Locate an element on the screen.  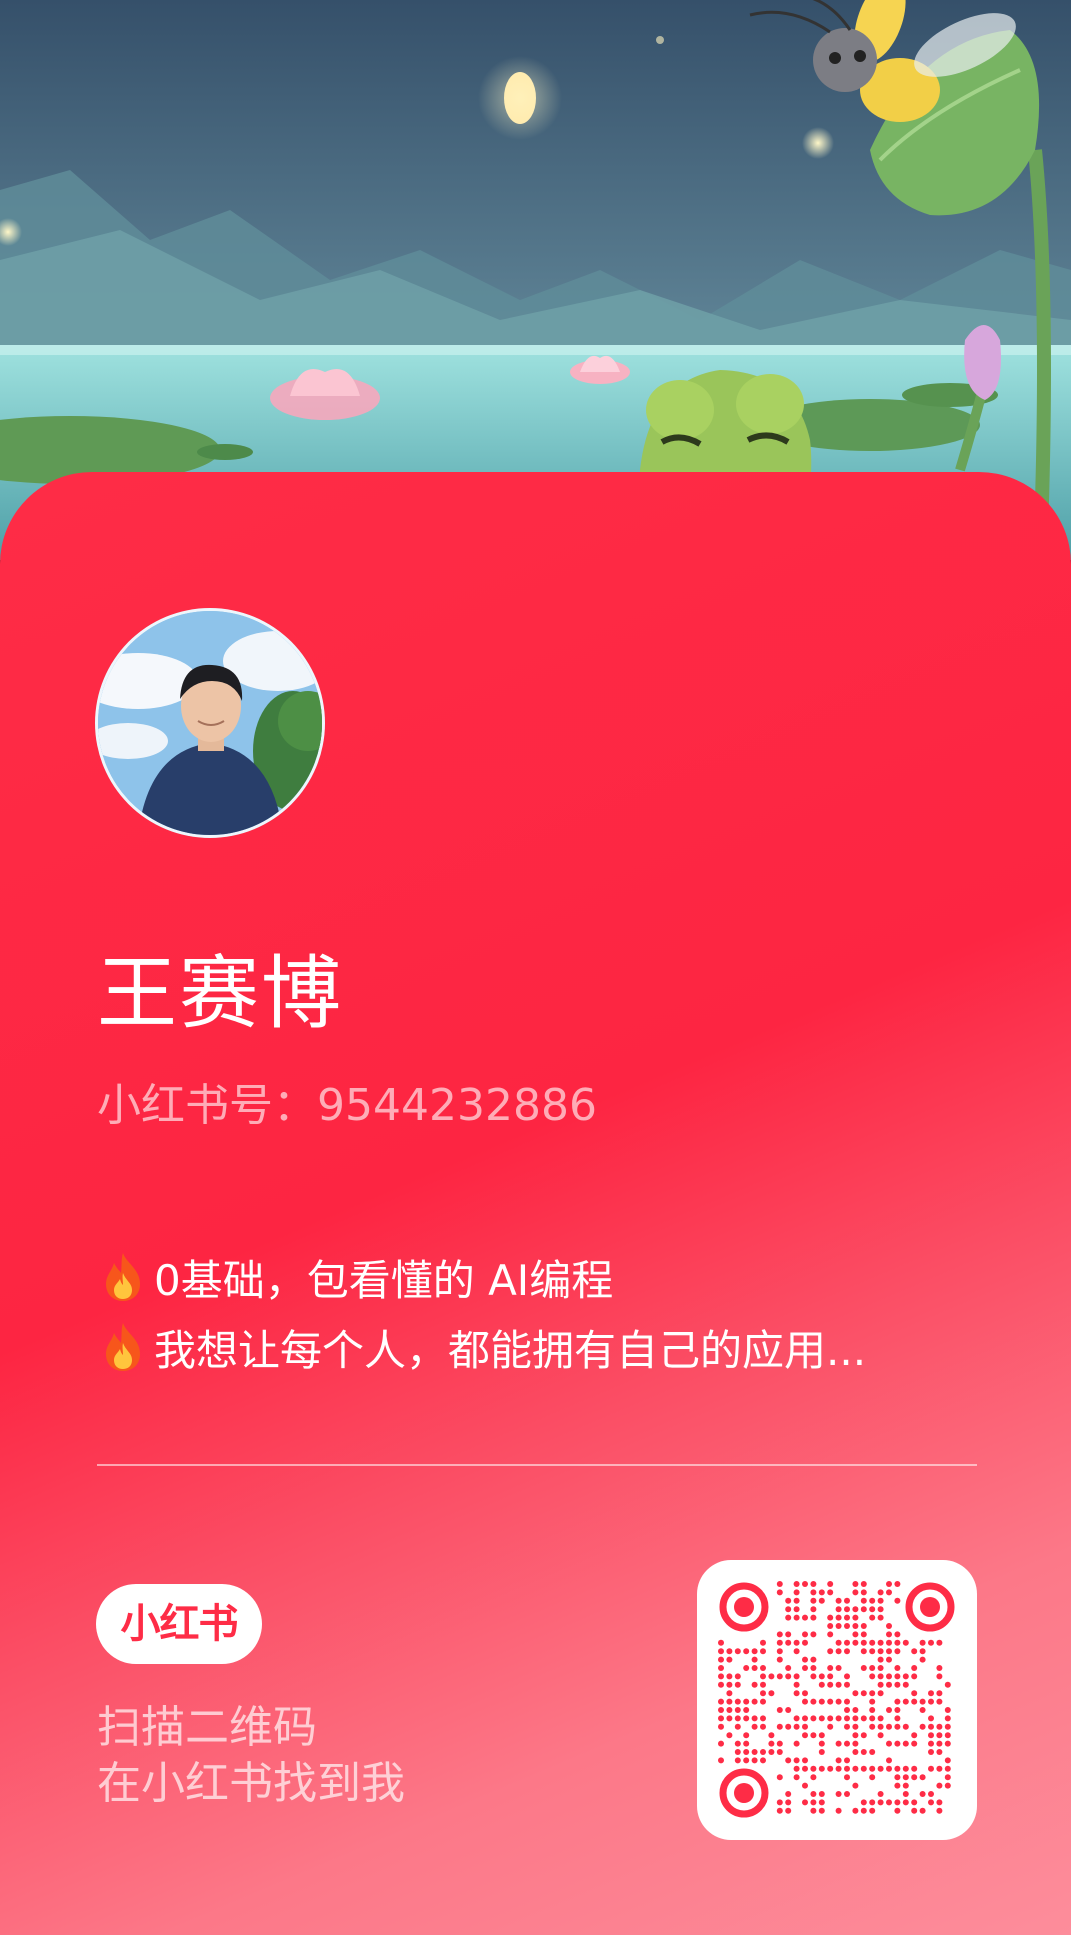
scan-line-2: 在小红书找到我 is located at coordinates (251, 1783).